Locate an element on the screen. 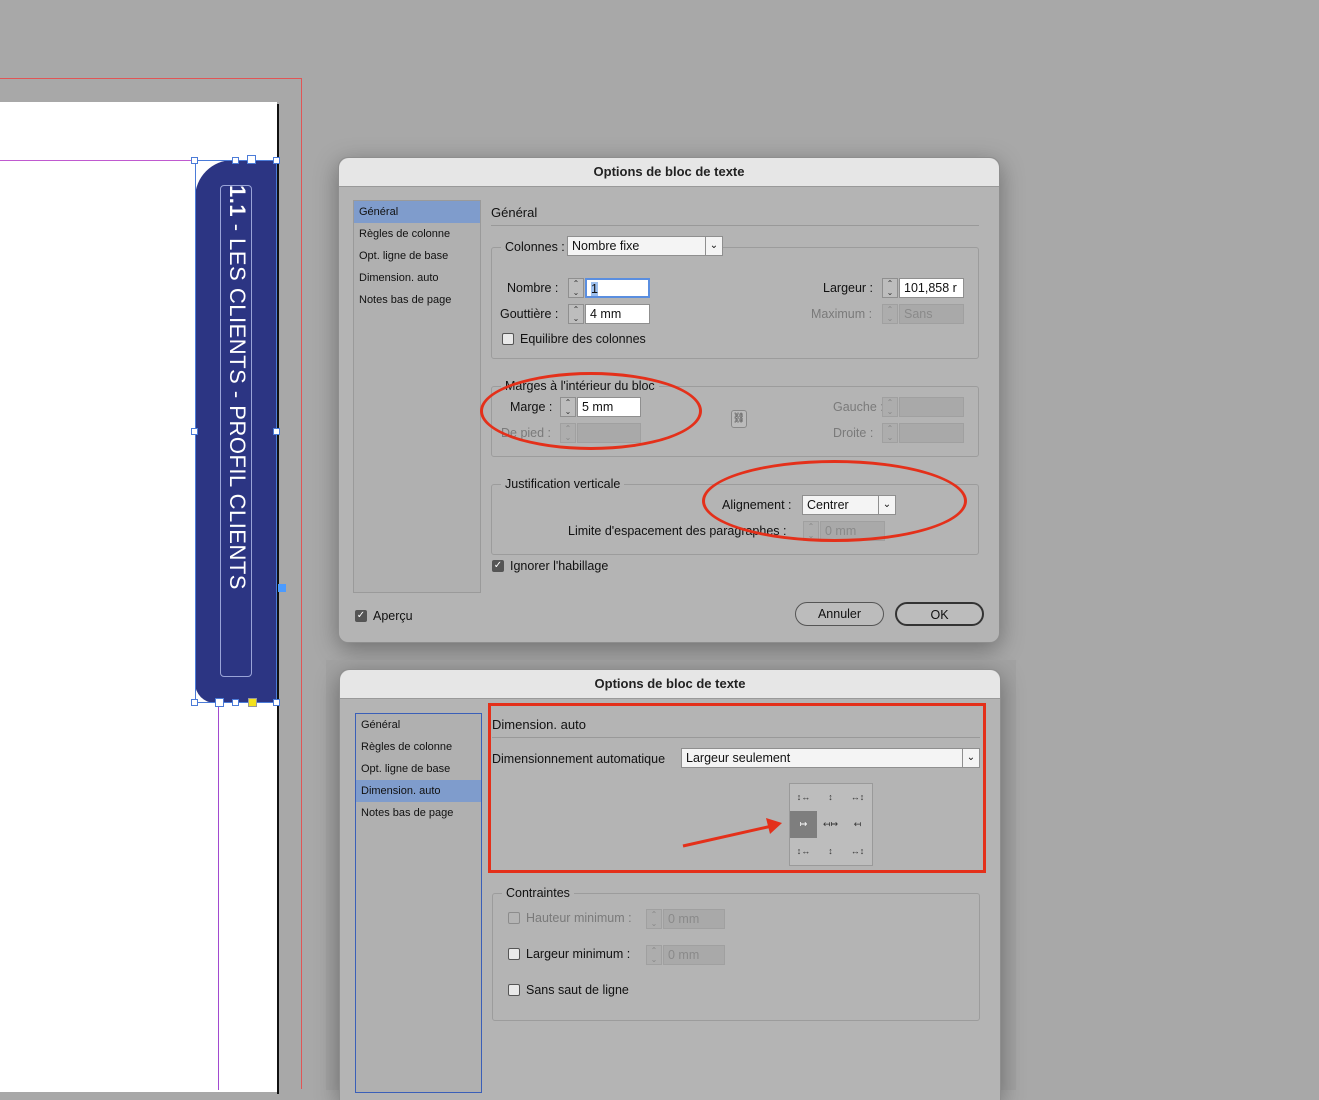 This screenshot has width=1319, height=1100. columns-label: Colonnes : is located at coordinates (535, 247).